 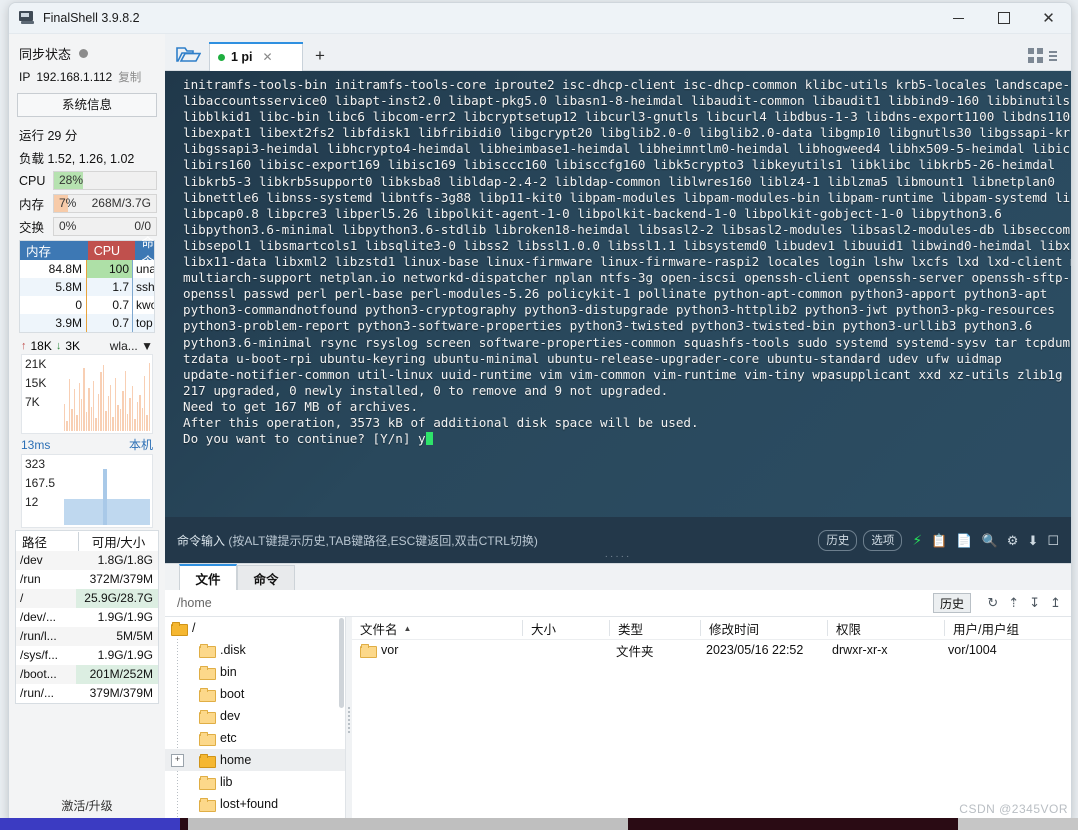 What do you see at coordinates (951, 603) in the screenshot?
I see `path-history-button: 历史` at bounding box center [951, 603].